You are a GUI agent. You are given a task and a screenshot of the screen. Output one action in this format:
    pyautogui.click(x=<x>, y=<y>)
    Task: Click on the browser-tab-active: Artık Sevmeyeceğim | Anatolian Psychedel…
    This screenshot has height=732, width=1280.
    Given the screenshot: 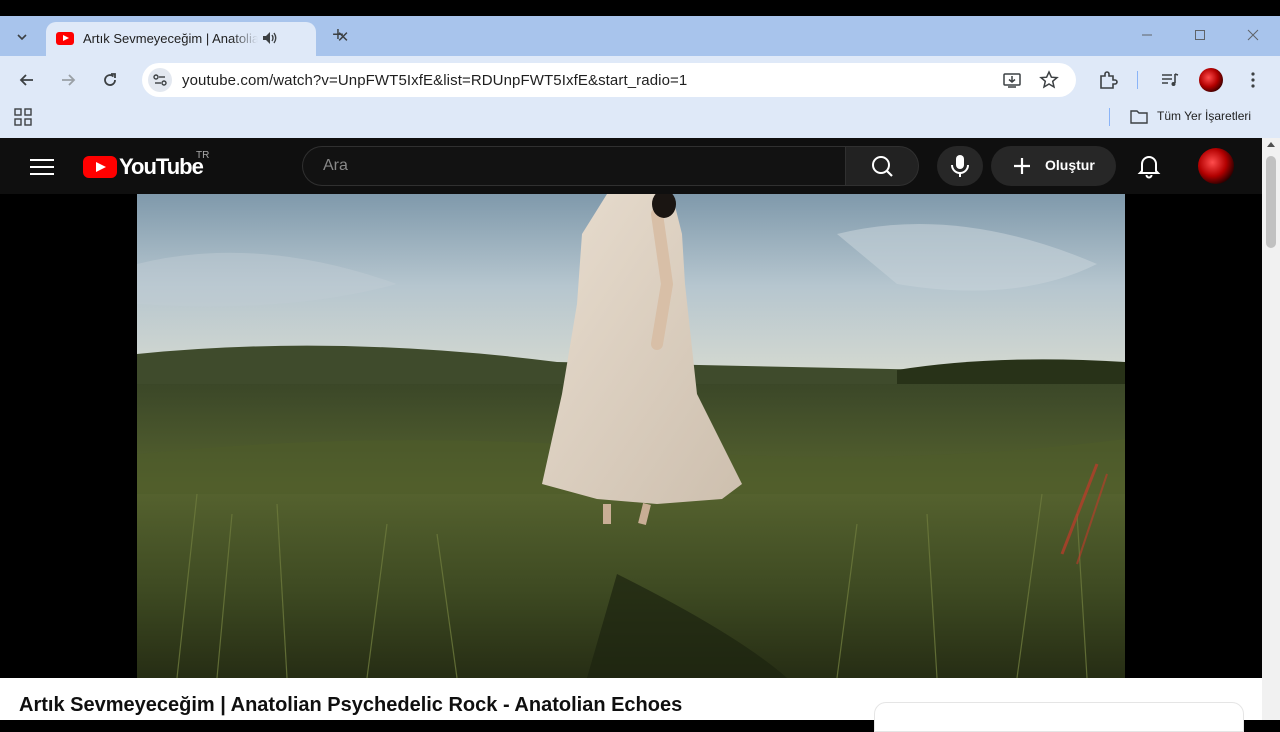 What is the action you would take?
    pyautogui.click(x=197, y=39)
    